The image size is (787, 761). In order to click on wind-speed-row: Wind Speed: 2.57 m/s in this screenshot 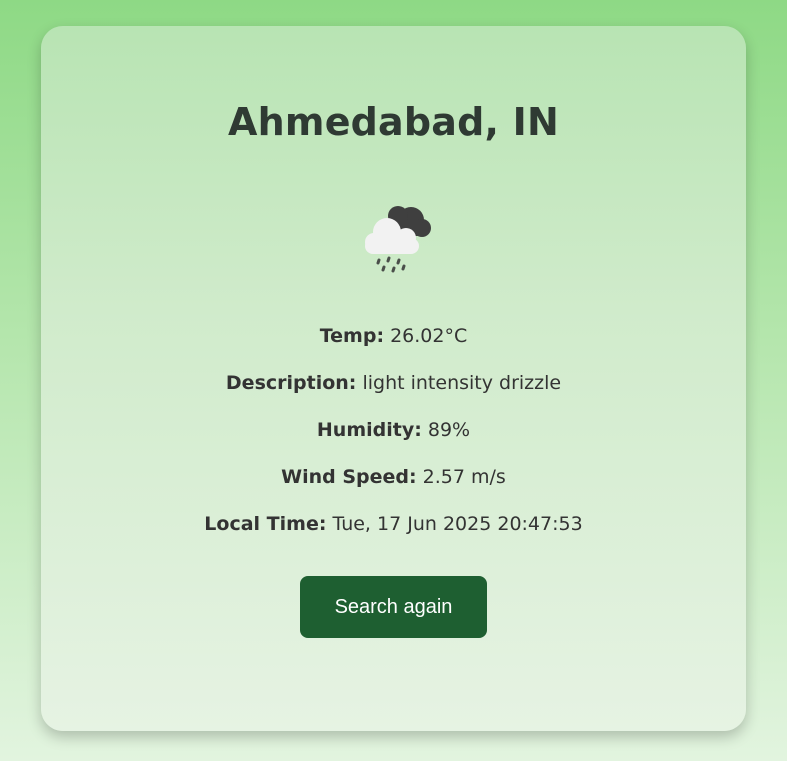, I will do `click(393, 477)`.